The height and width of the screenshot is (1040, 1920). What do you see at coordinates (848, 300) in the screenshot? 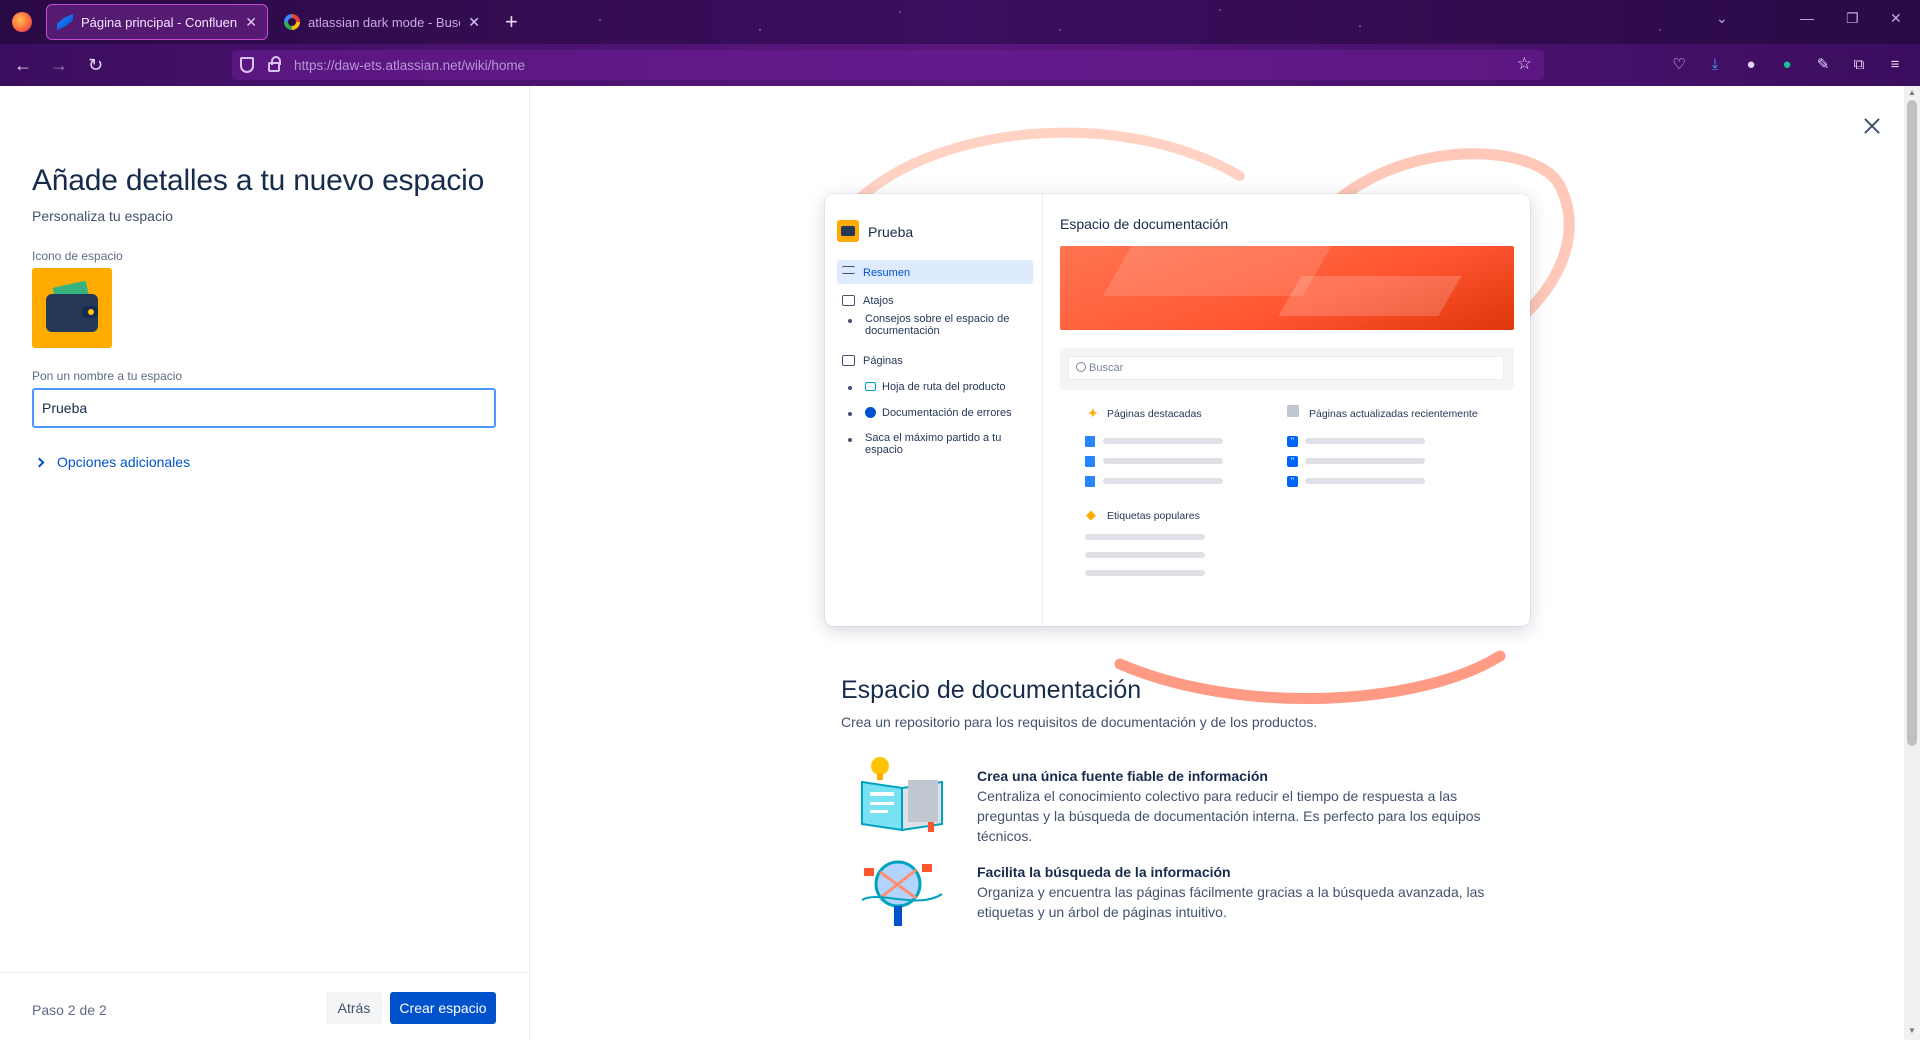
I see `shortcut-link-icon` at bounding box center [848, 300].